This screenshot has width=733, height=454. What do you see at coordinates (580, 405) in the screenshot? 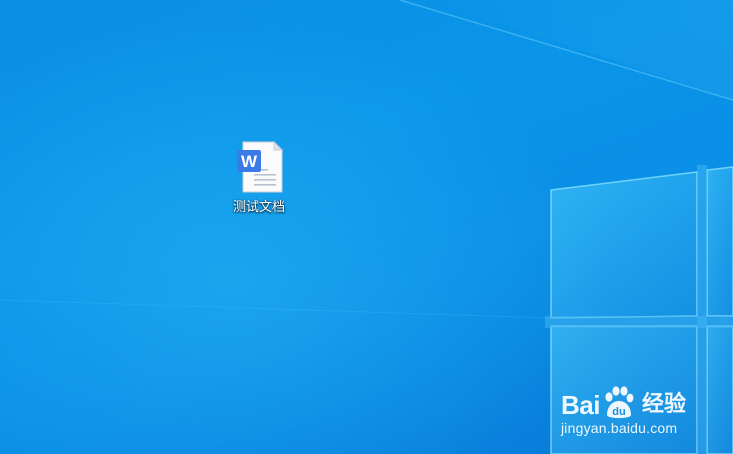
I see `watermark-brand-left: Bai` at bounding box center [580, 405].